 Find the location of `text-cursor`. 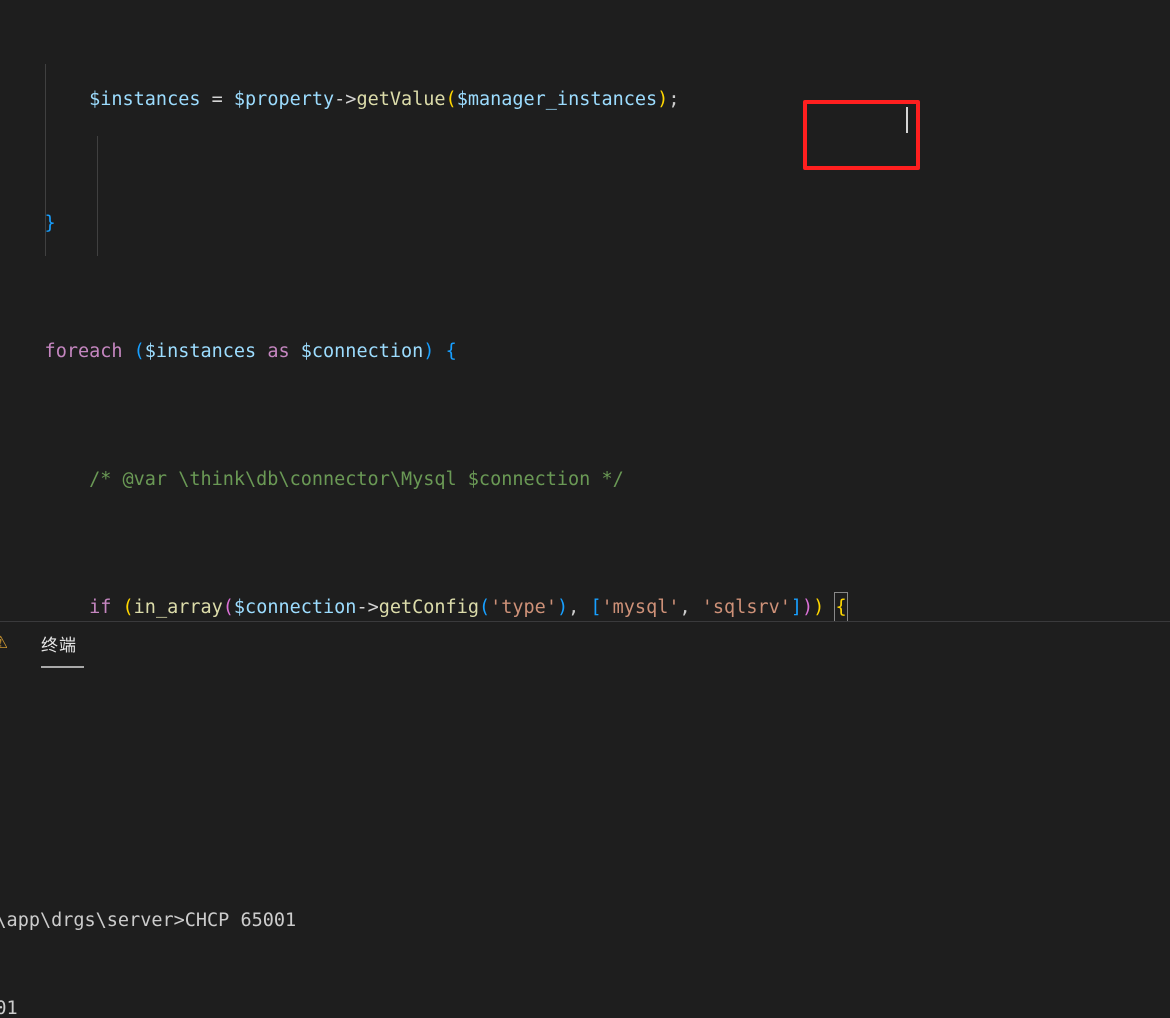

text-cursor is located at coordinates (907, 120).